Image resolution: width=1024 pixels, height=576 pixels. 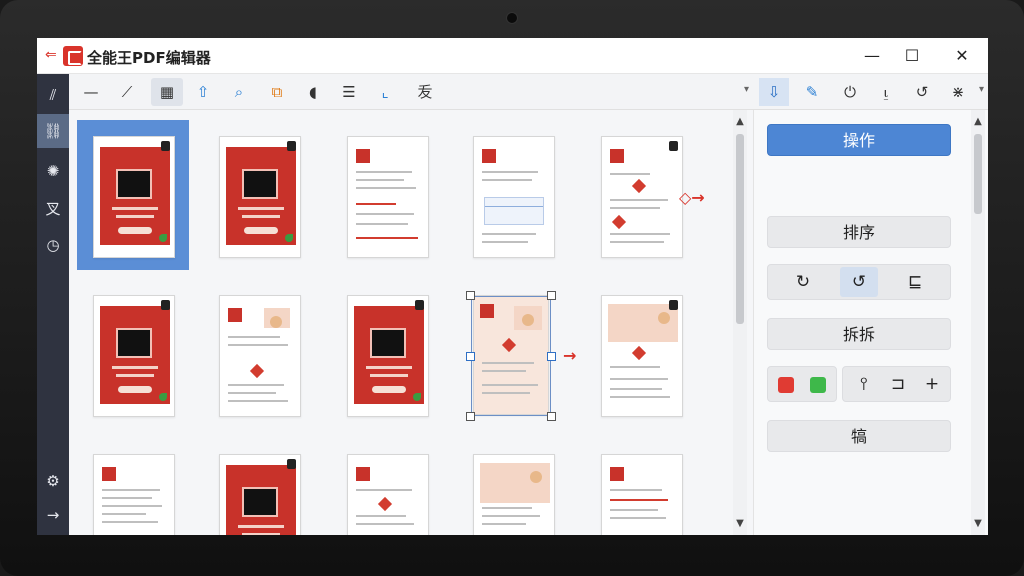 I want to click on grid-scroll-thumb, so click(x=740, y=229).